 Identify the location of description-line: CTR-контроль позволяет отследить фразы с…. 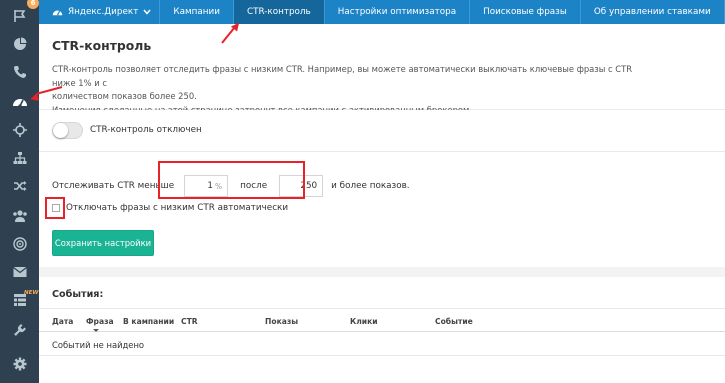
(342, 76).